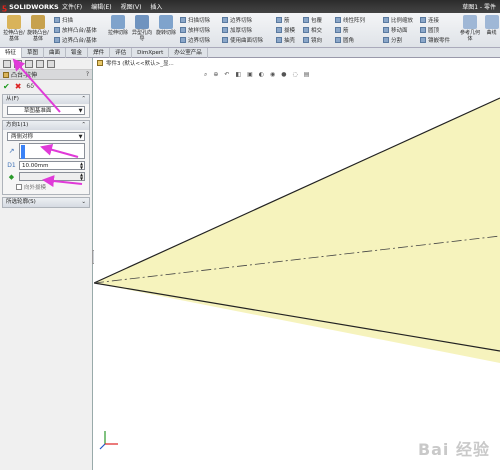  What do you see at coordinates (38, 31) in the screenshot?
I see `revolve-boss-button: 旋转凸台/基体` at bounding box center [38, 31].